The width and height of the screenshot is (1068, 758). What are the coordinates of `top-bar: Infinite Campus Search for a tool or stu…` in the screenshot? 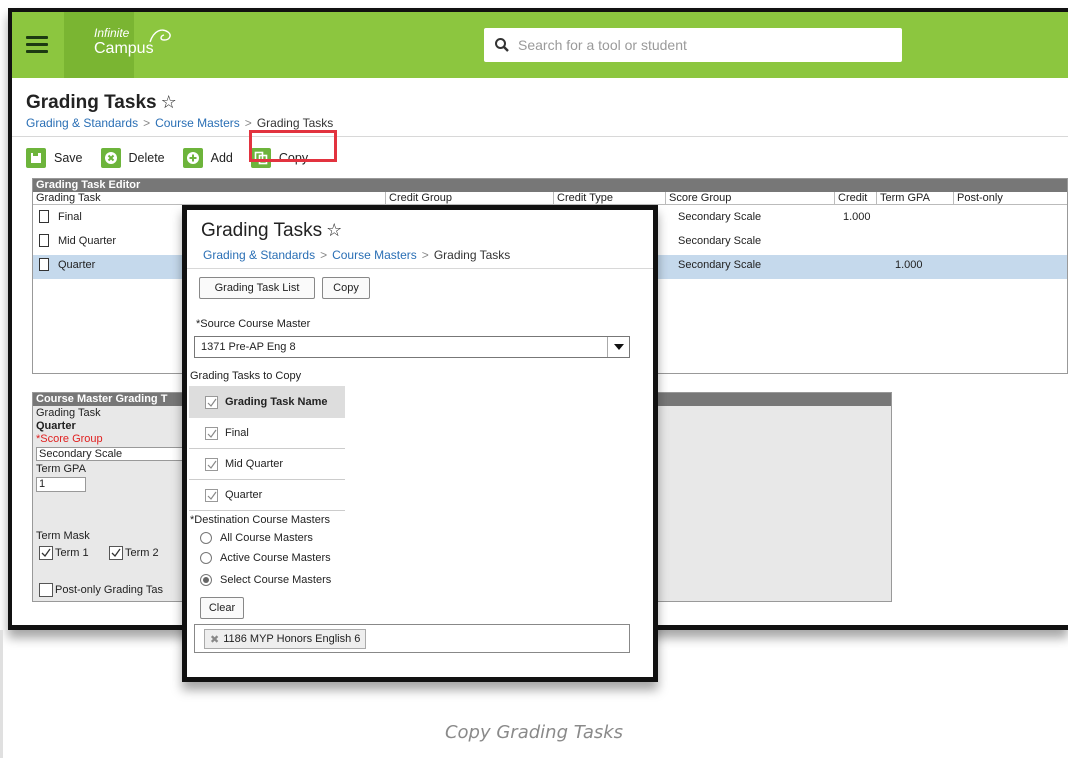 It's located at (540, 45).